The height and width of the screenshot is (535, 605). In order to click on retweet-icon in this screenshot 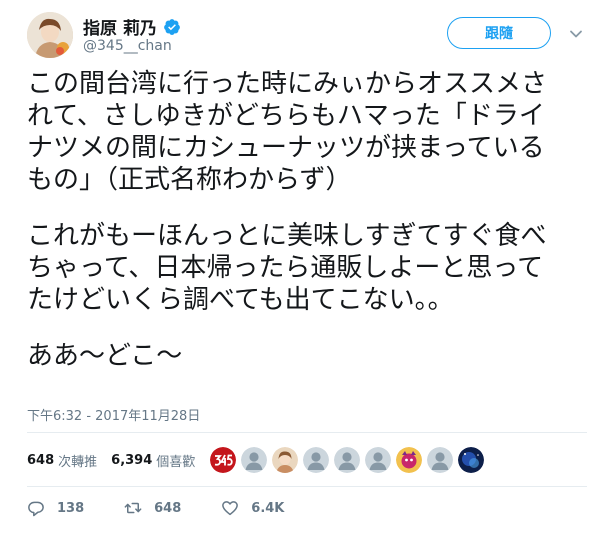, I will do `click(133, 508)`.